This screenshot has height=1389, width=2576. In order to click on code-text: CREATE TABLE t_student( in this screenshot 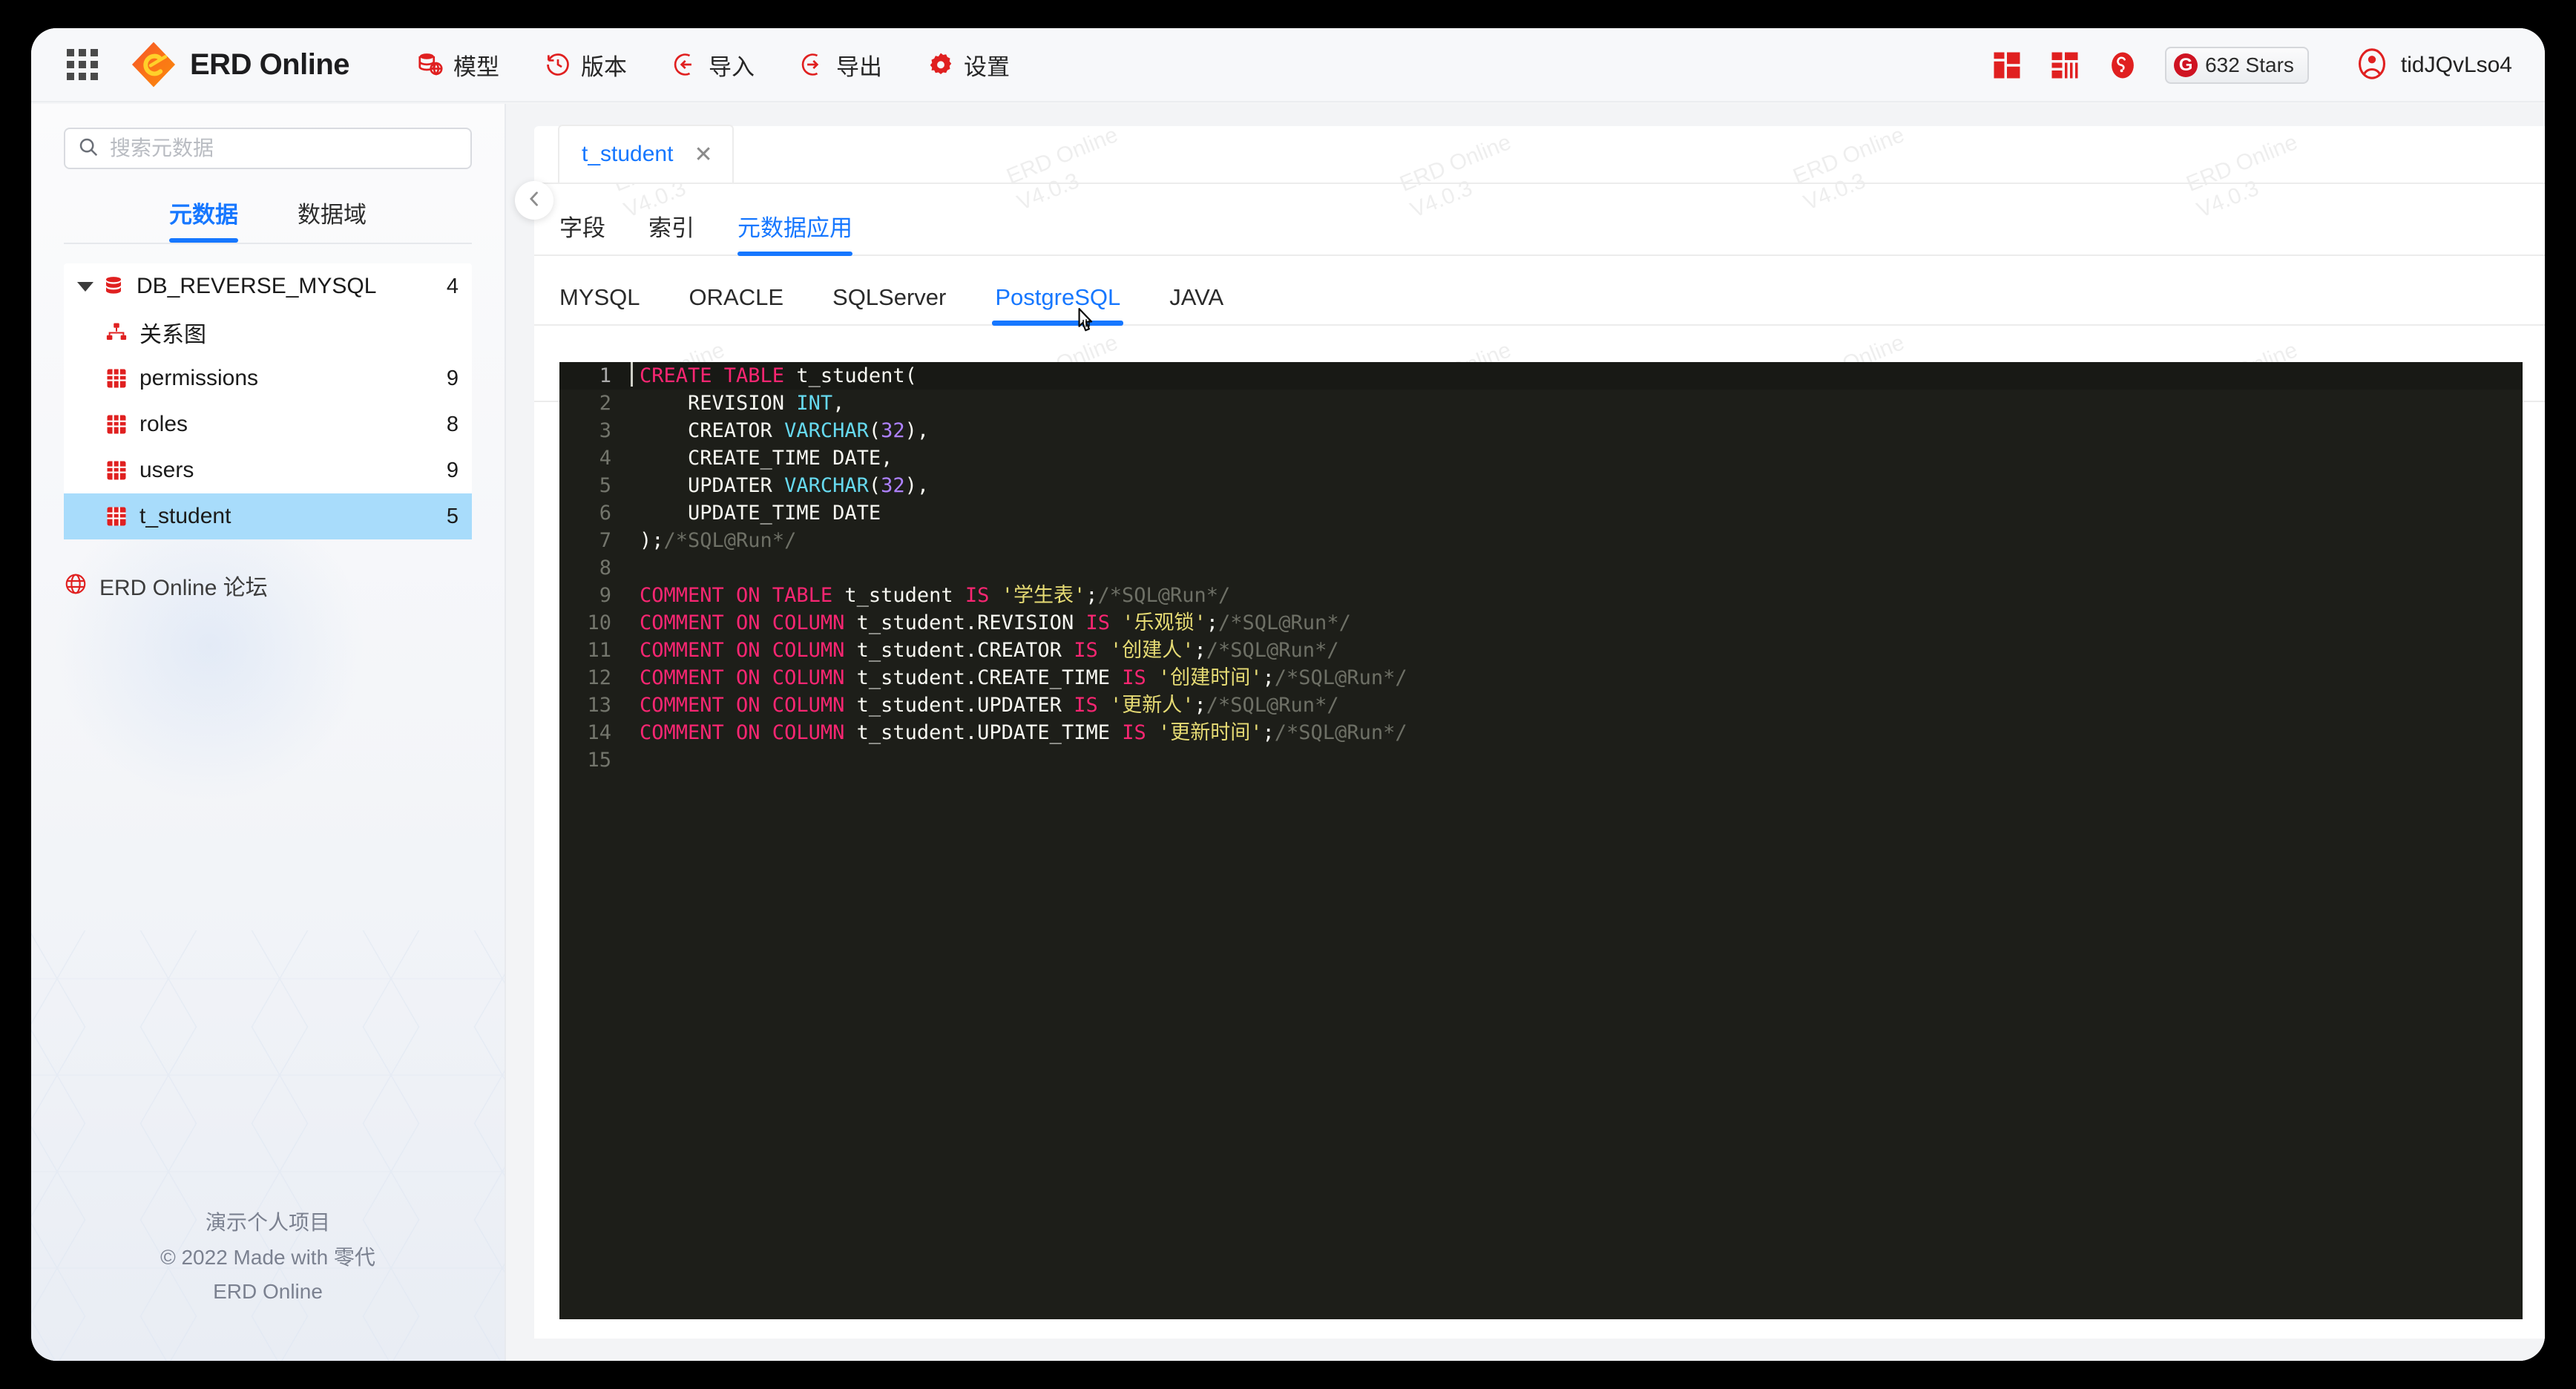, I will do `click(774, 376)`.